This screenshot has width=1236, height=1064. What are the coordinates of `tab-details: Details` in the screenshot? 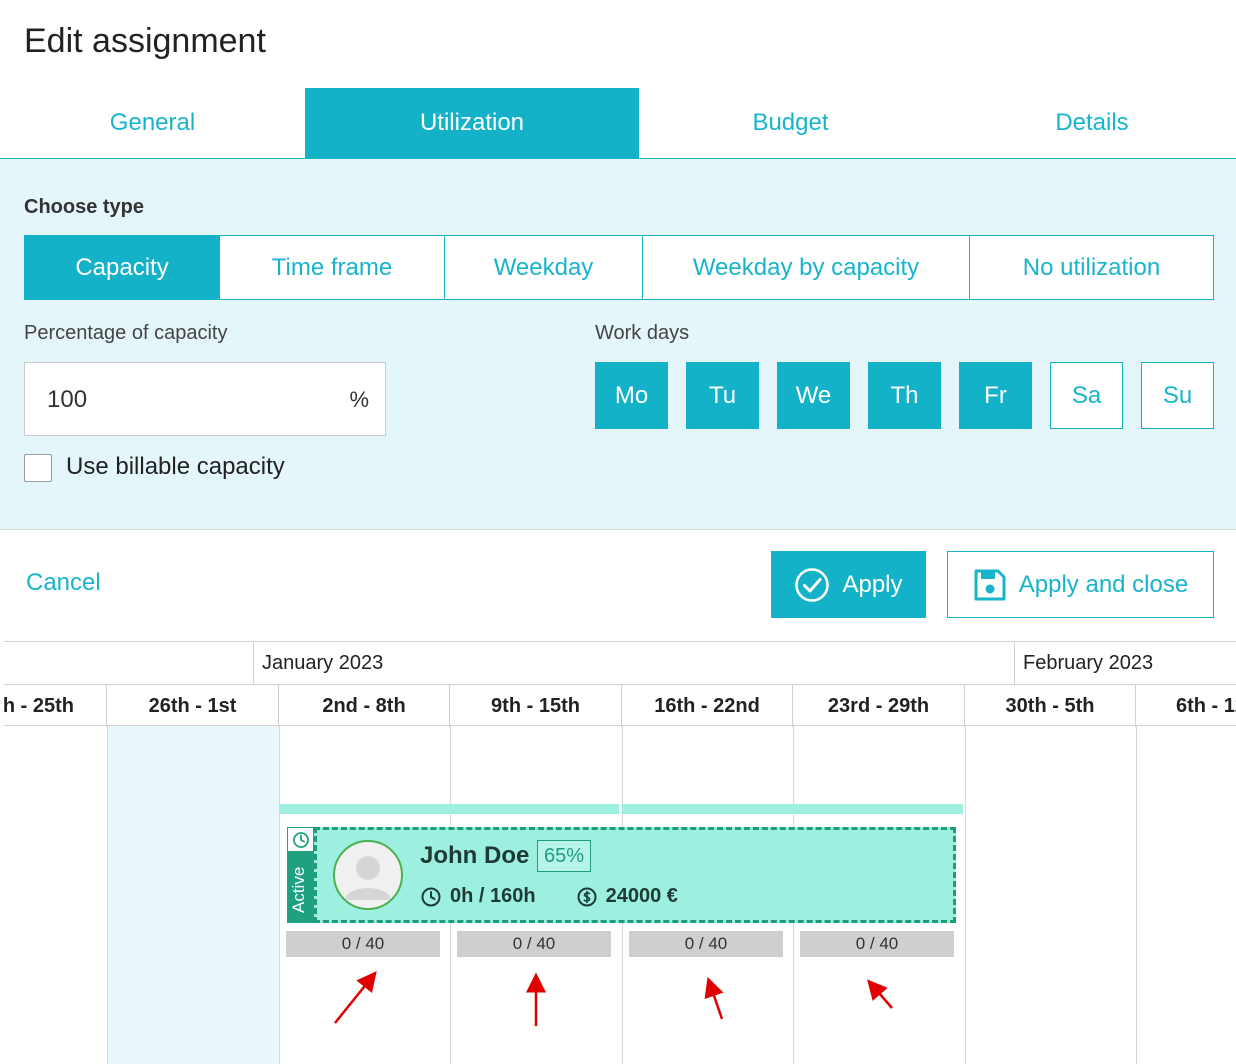 It's located at (1089, 123).